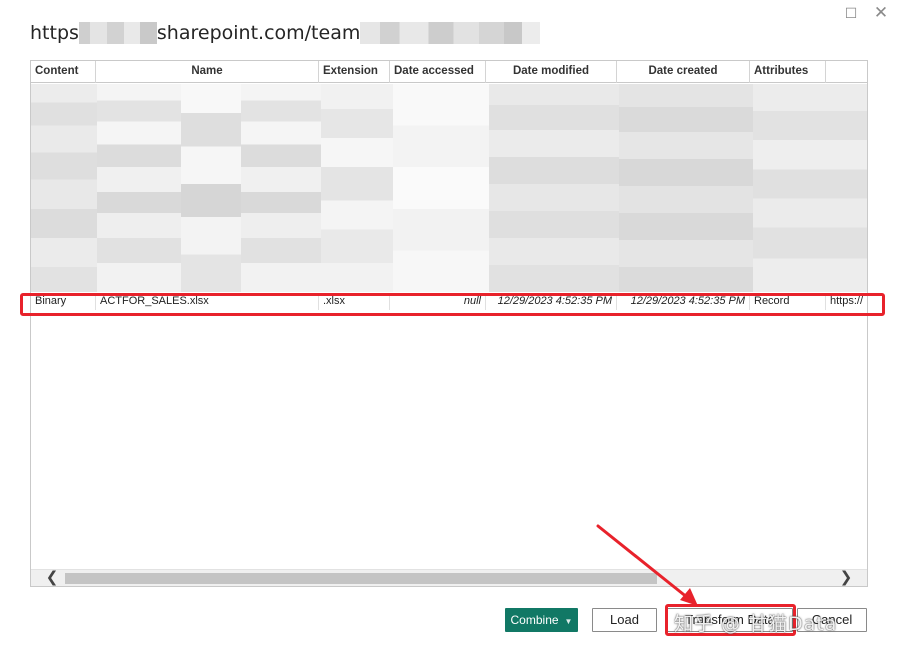 This screenshot has width=898, height=659. What do you see at coordinates (851, 13) in the screenshot?
I see `maximize-icon: ☐` at bounding box center [851, 13].